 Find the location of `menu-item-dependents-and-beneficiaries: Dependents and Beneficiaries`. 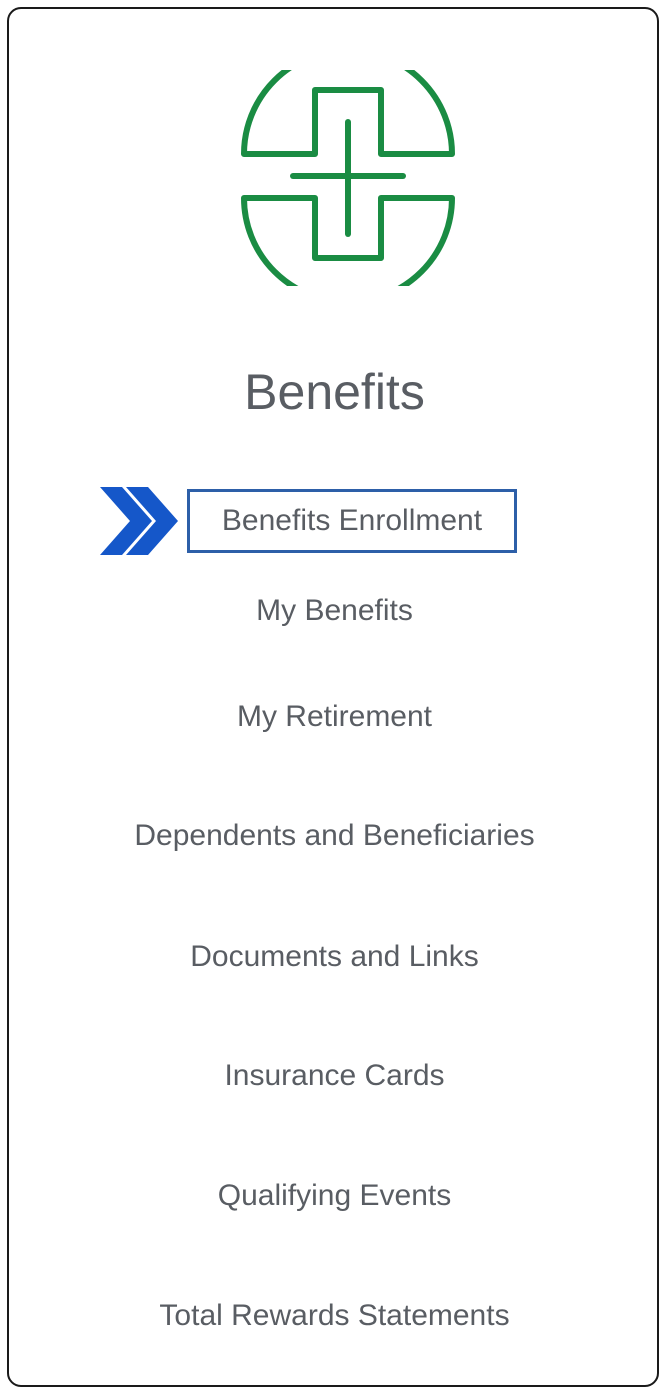

menu-item-dependents-and-beneficiaries: Dependents and Beneficiaries is located at coordinates (334, 836).